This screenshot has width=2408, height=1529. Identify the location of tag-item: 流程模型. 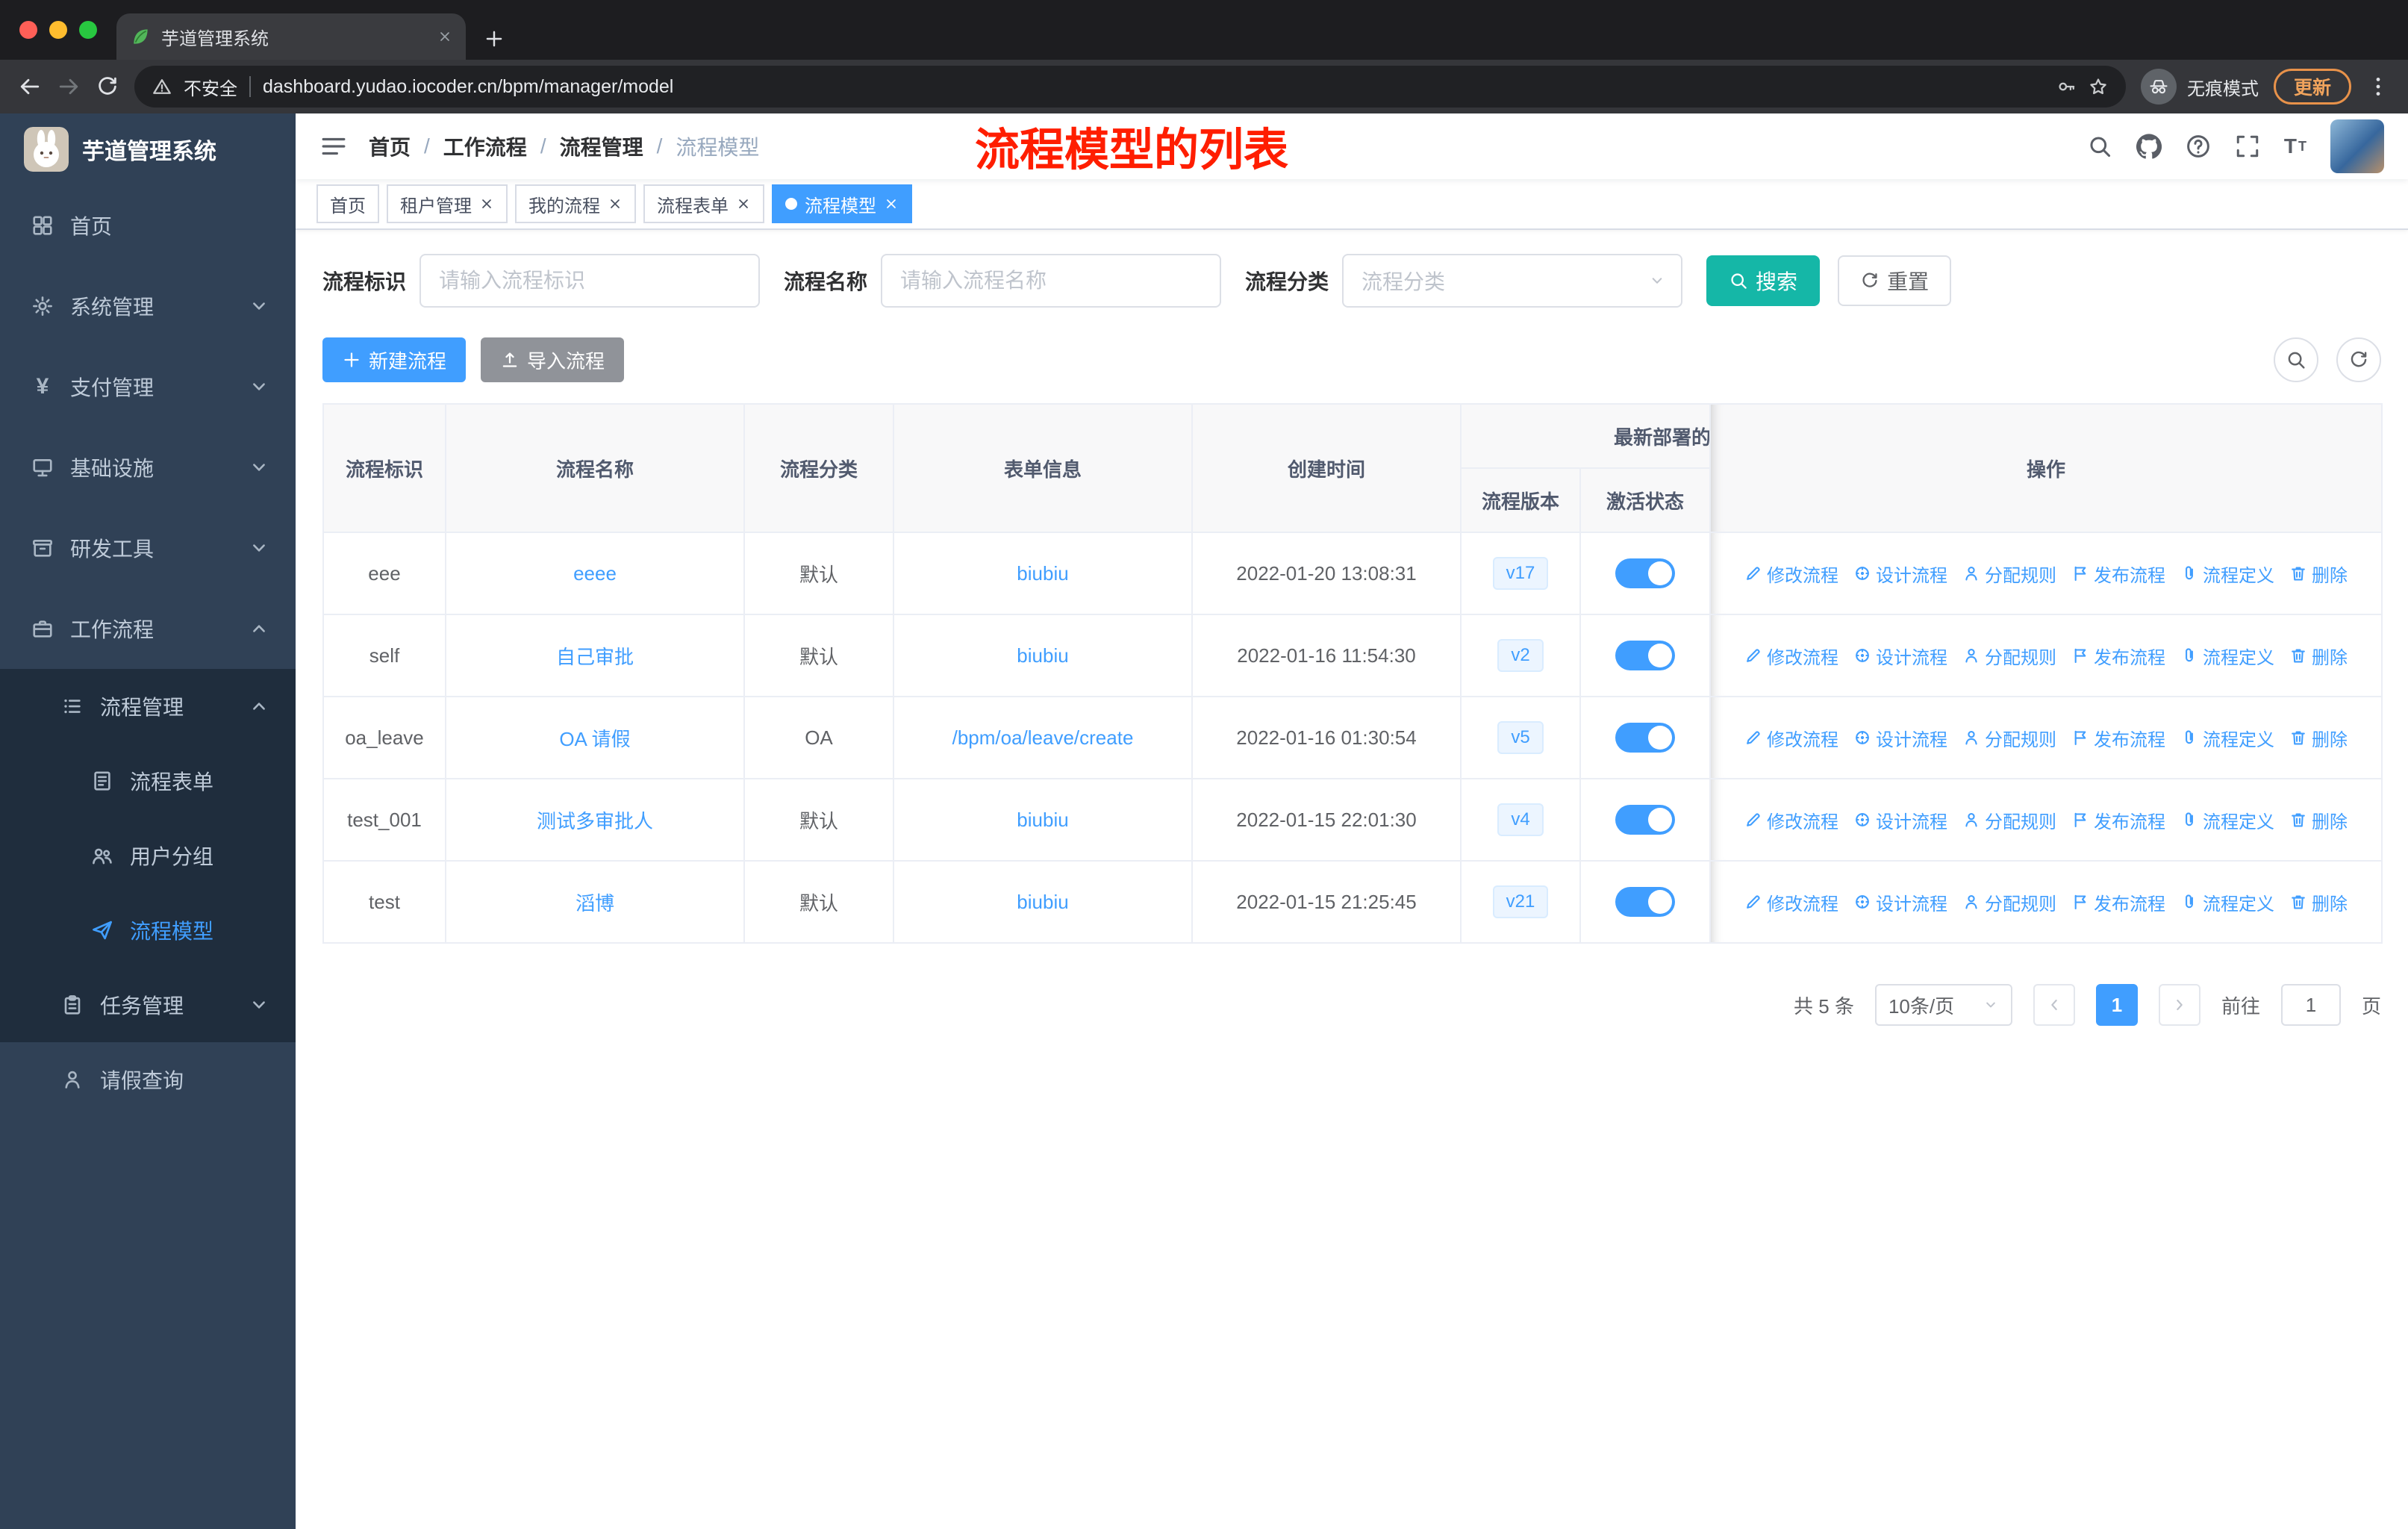
(842, 203).